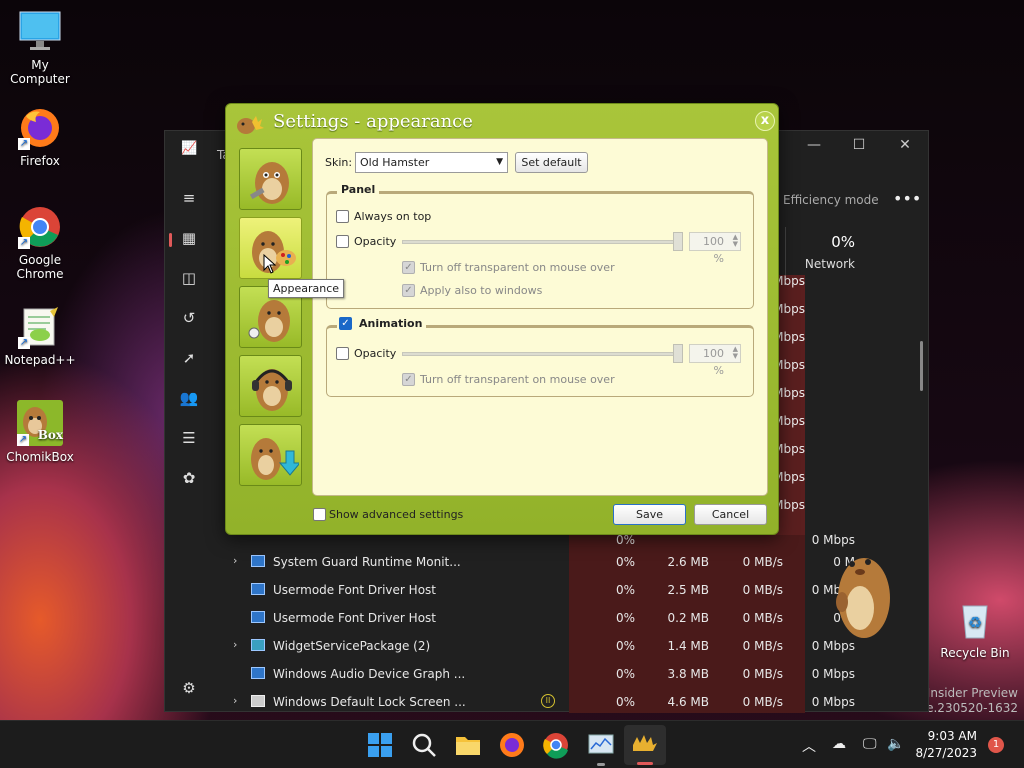 This screenshot has width=1024, height=768. What do you see at coordinates (762, 590) in the screenshot?
I see `disk-cell: 0 MB/s` at bounding box center [762, 590].